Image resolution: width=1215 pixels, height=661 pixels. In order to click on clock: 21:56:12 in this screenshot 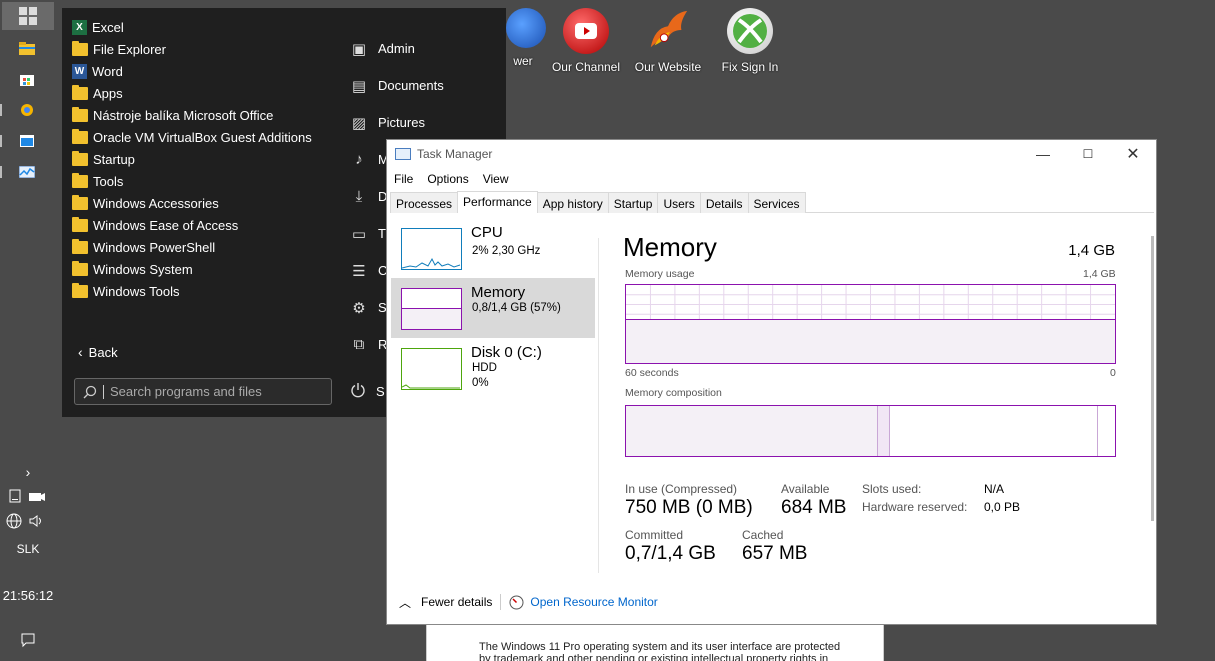, I will do `click(28, 595)`.